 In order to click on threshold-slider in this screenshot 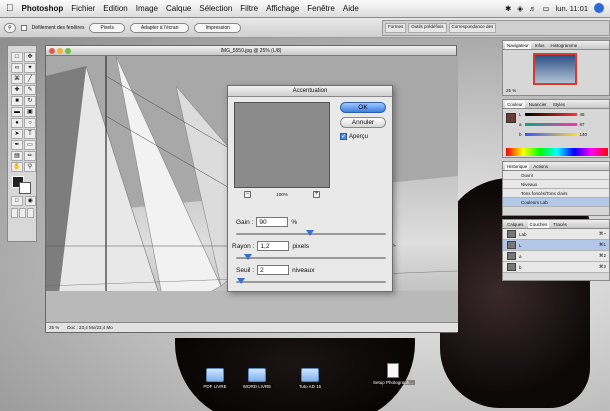, I will do `click(311, 281)`.